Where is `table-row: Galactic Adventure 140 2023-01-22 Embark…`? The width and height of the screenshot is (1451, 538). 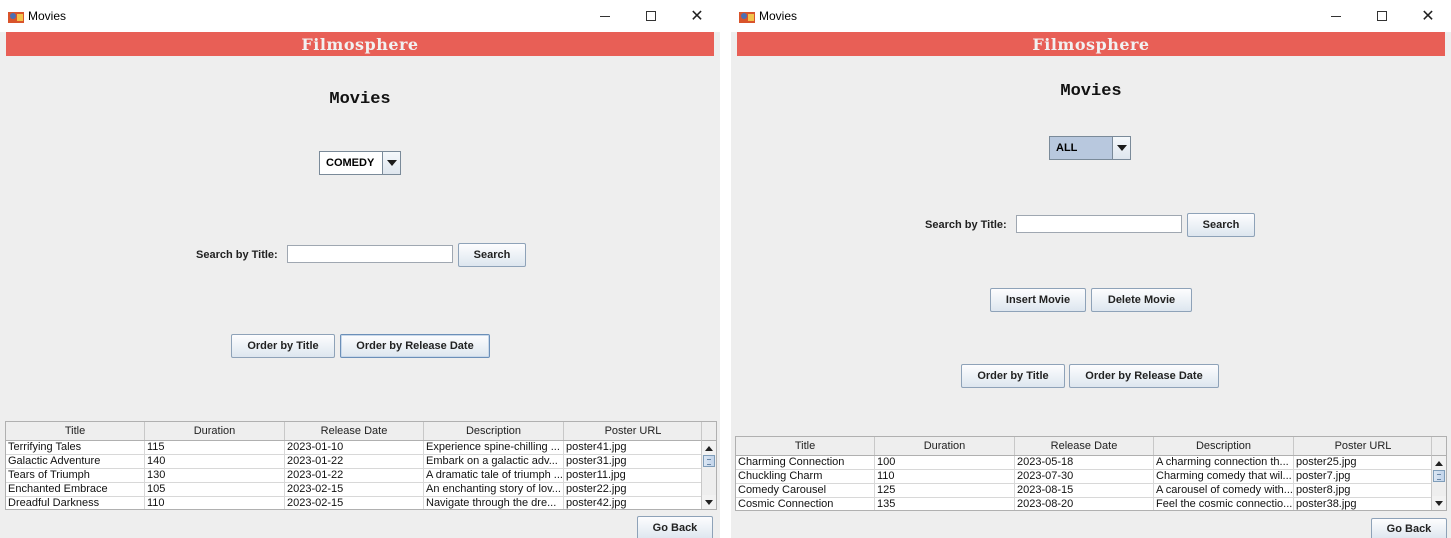 table-row: Galactic Adventure 140 2023-01-22 Embark… is located at coordinates (354, 462).